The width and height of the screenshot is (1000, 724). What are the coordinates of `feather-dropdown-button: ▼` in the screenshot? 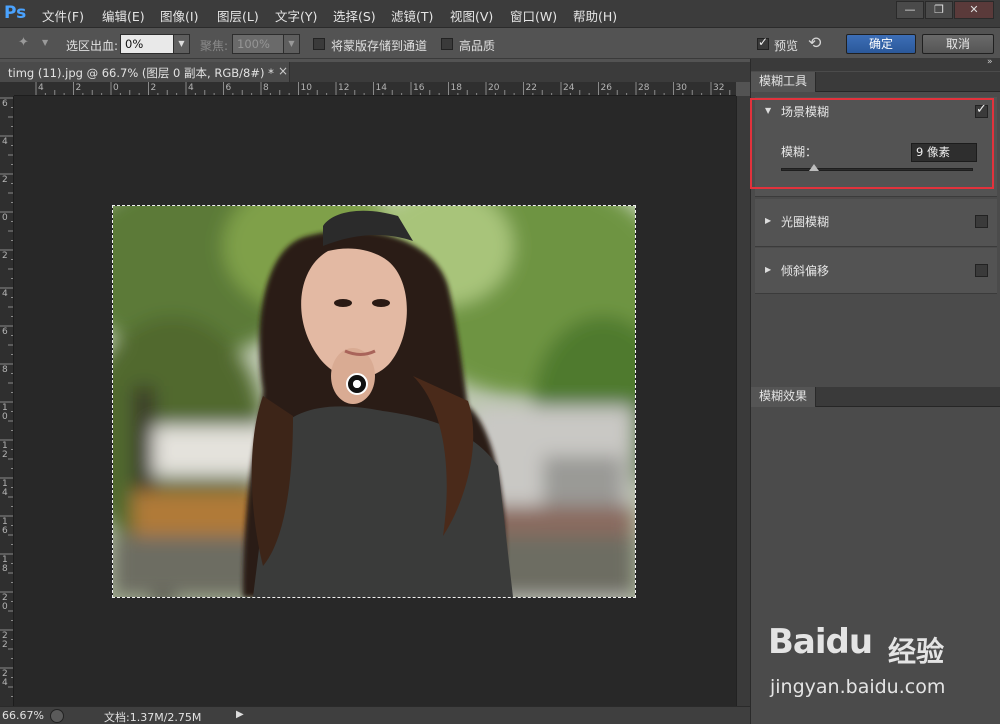 It's located at (181, 44).